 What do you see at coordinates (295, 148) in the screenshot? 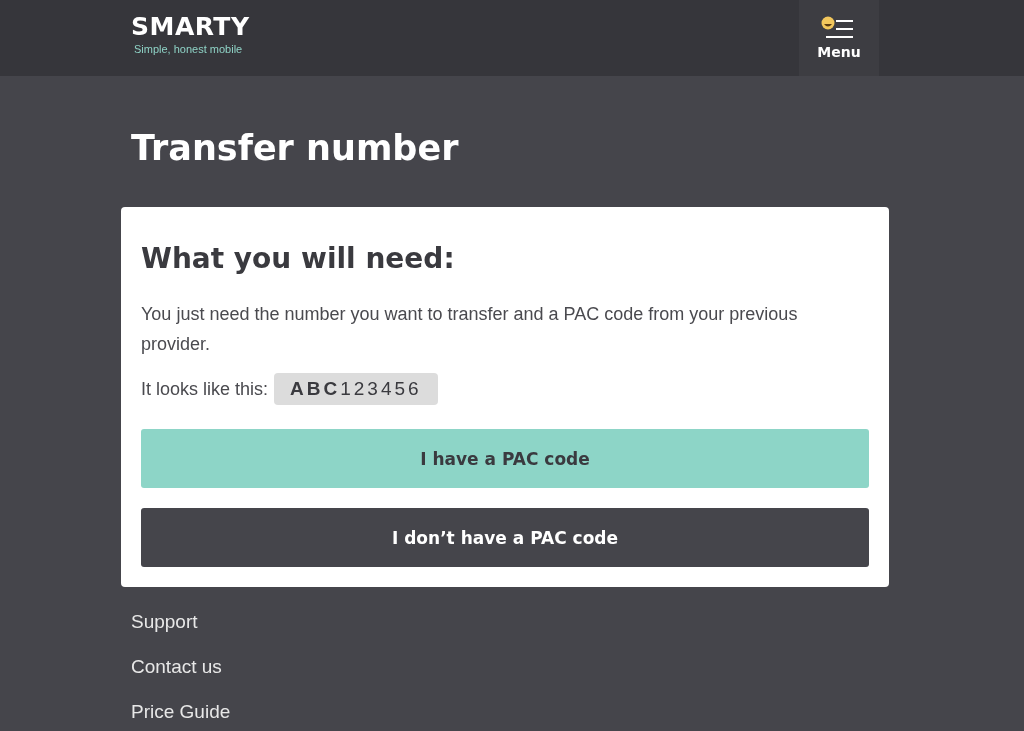
I see `page-title: Transfer number` at bounding box center [295, 148].